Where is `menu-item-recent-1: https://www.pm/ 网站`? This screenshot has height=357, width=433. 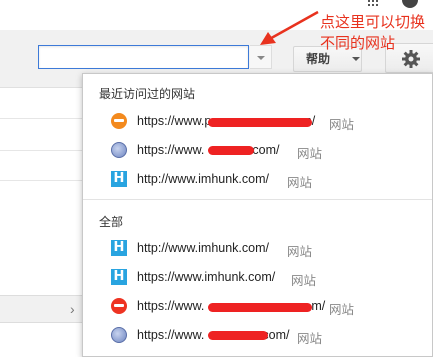 menu-item-recent-1: https://www.pm/ 网站 is located at coordinates (257, 121).